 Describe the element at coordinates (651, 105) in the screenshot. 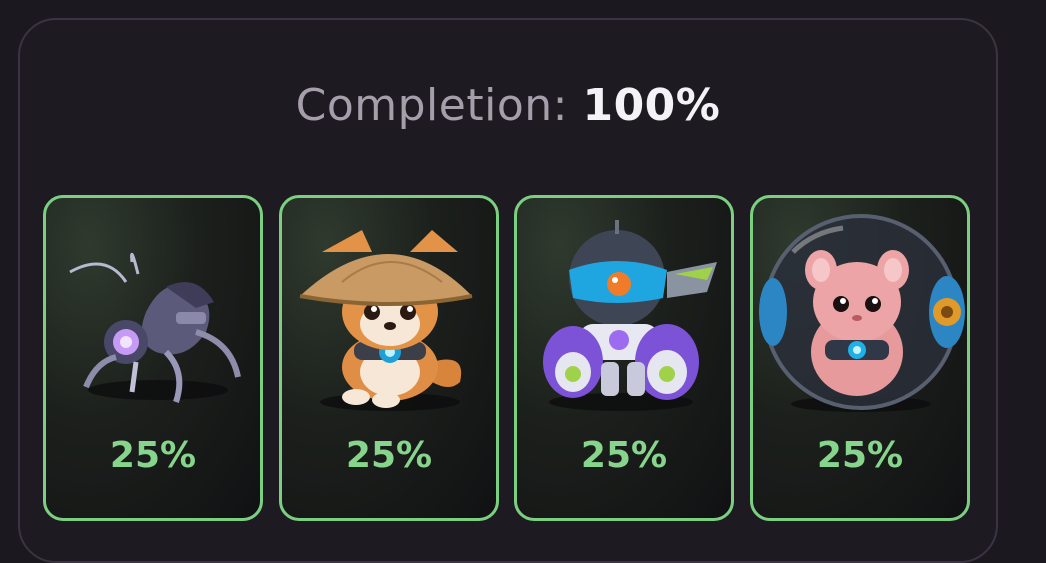

I see `completion-value: 100%` at that location.